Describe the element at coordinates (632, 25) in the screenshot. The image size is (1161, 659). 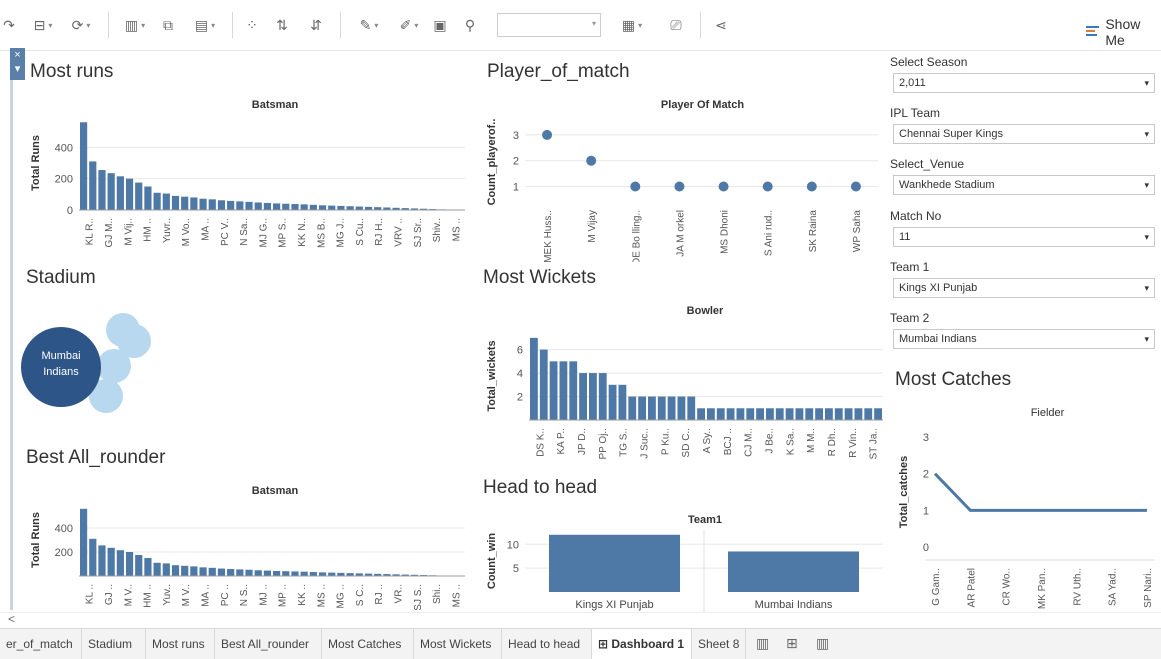
I see `fit-icon: ▦▾` at that location.